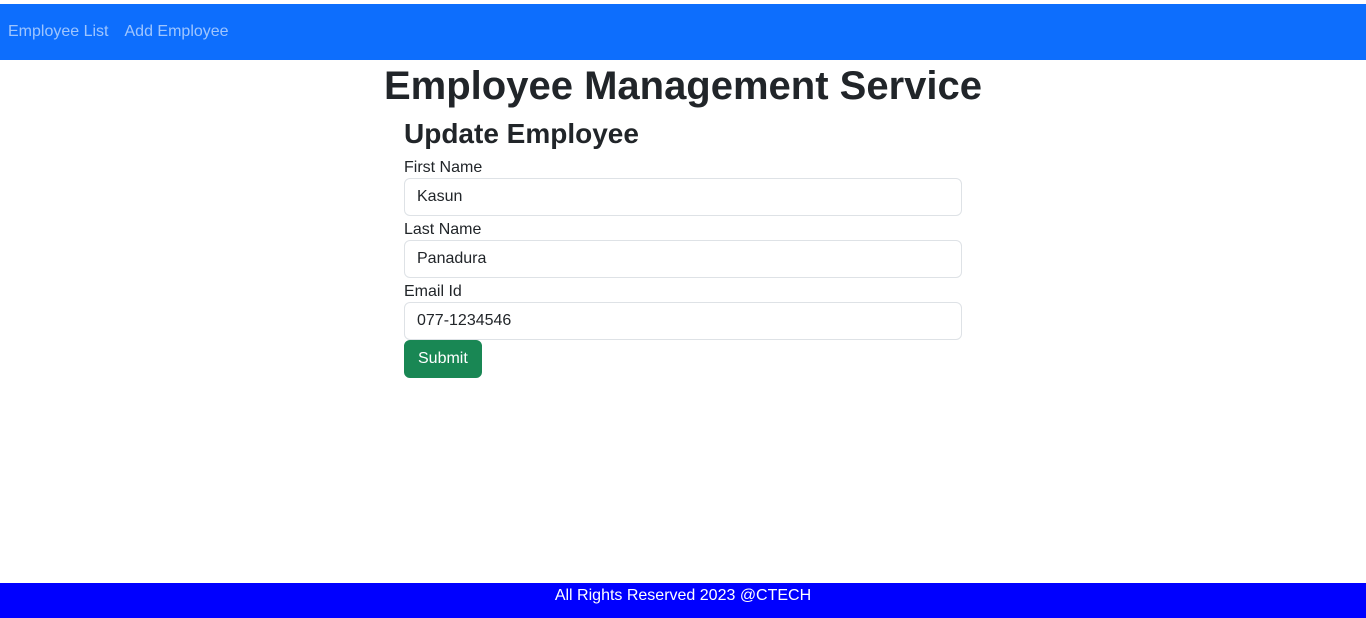 This screenshot has width=1366, height=618. What do you see at coordinates (683, 197) in the screenshot?
I see `first-name-input` at bounding box center [683, 197].